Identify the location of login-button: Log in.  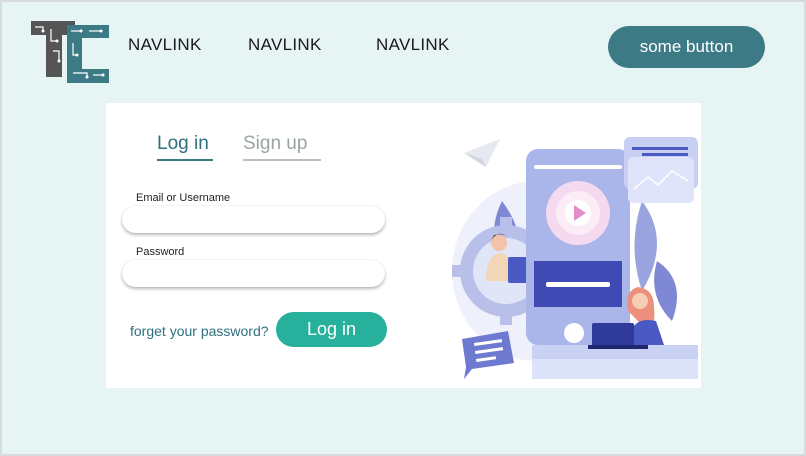
(331, 329).